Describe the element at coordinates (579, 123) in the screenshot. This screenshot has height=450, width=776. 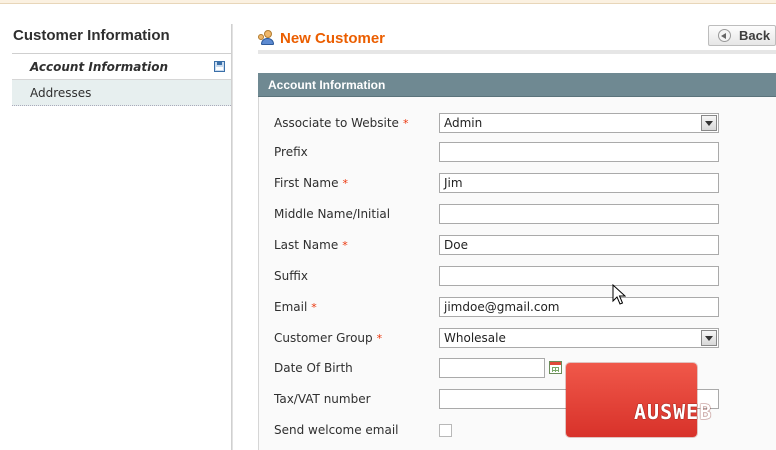
I see `website-select: Admin` at that location.